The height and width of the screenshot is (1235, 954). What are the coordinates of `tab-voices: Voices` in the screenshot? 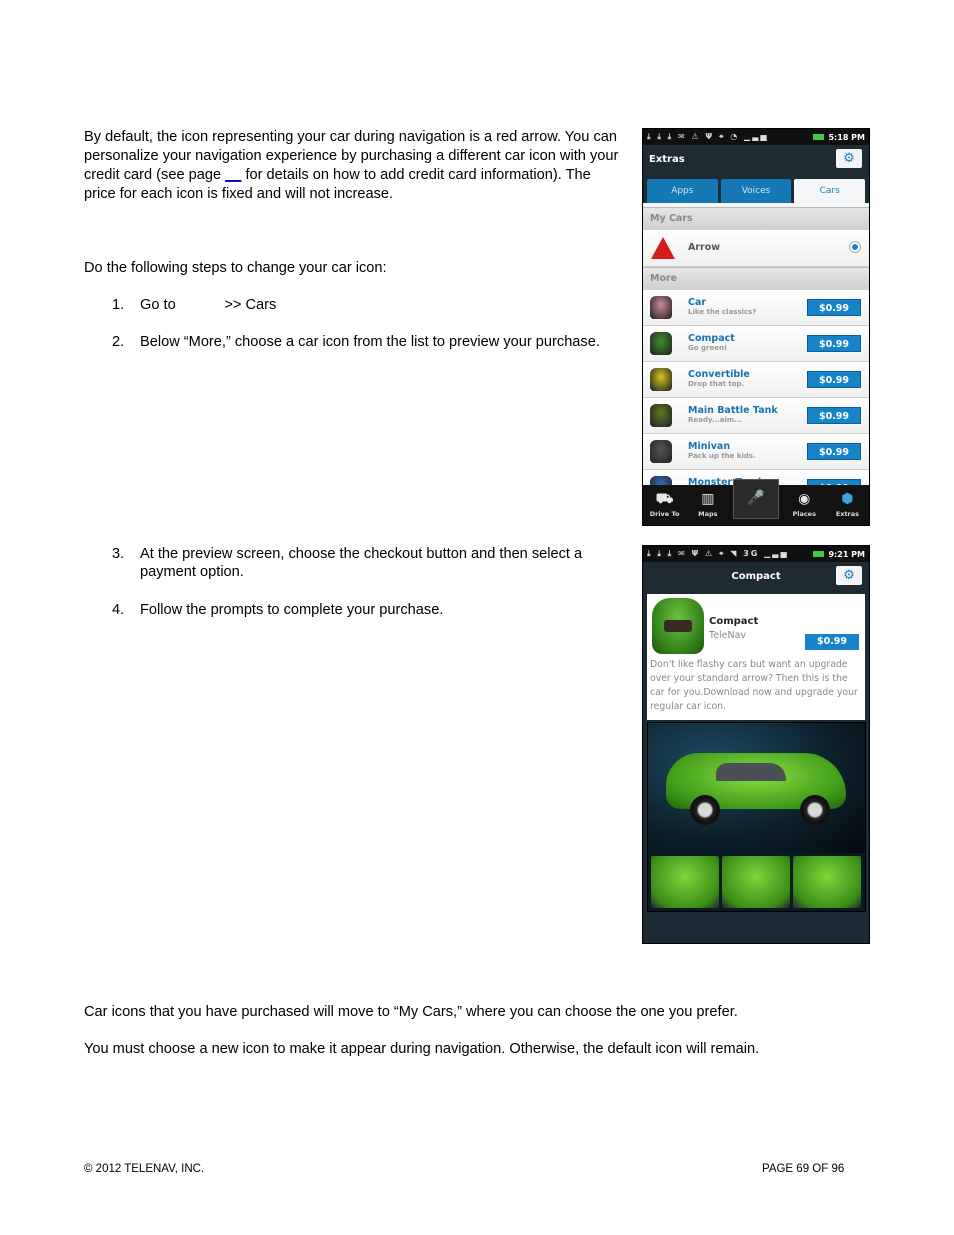 It's located at (756, 191).